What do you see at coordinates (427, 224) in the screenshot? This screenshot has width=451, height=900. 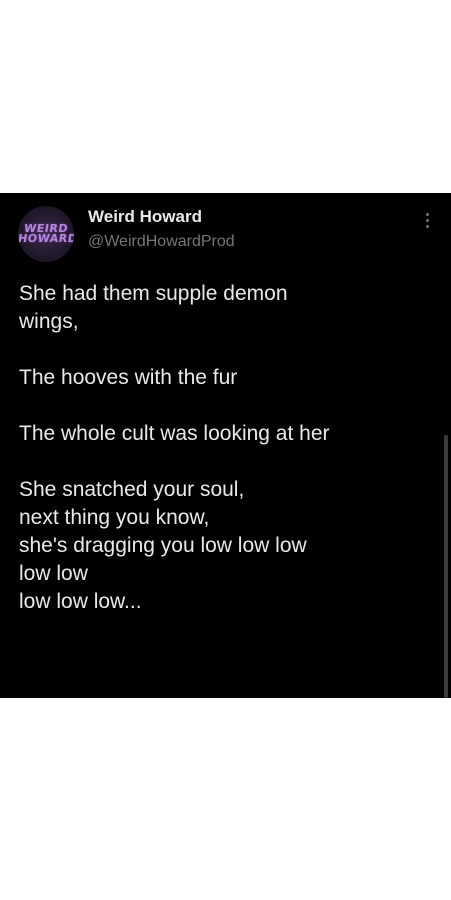 I see `more-options-vertical-icon` at bounding box center [427, 224].